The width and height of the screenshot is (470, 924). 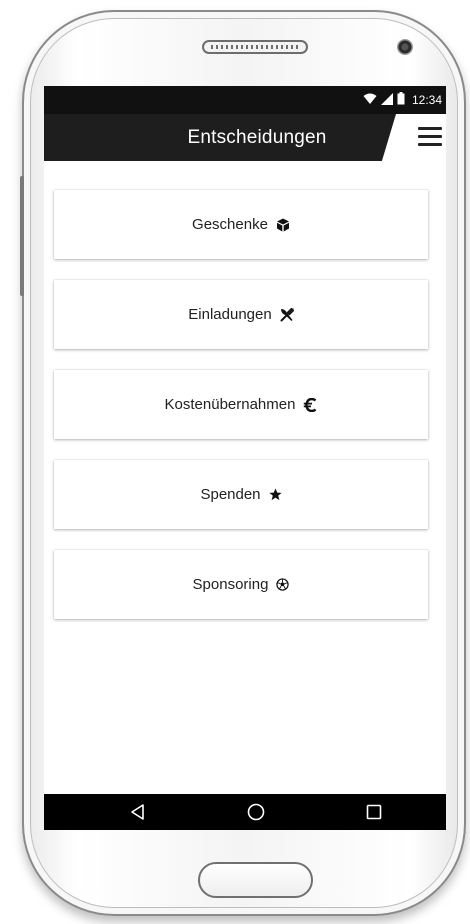 What do you see at coordinates (230, 404) in the screenshot?
I see `menu-item-label: Kostenübernahmen` at bounding box center [230, 404].